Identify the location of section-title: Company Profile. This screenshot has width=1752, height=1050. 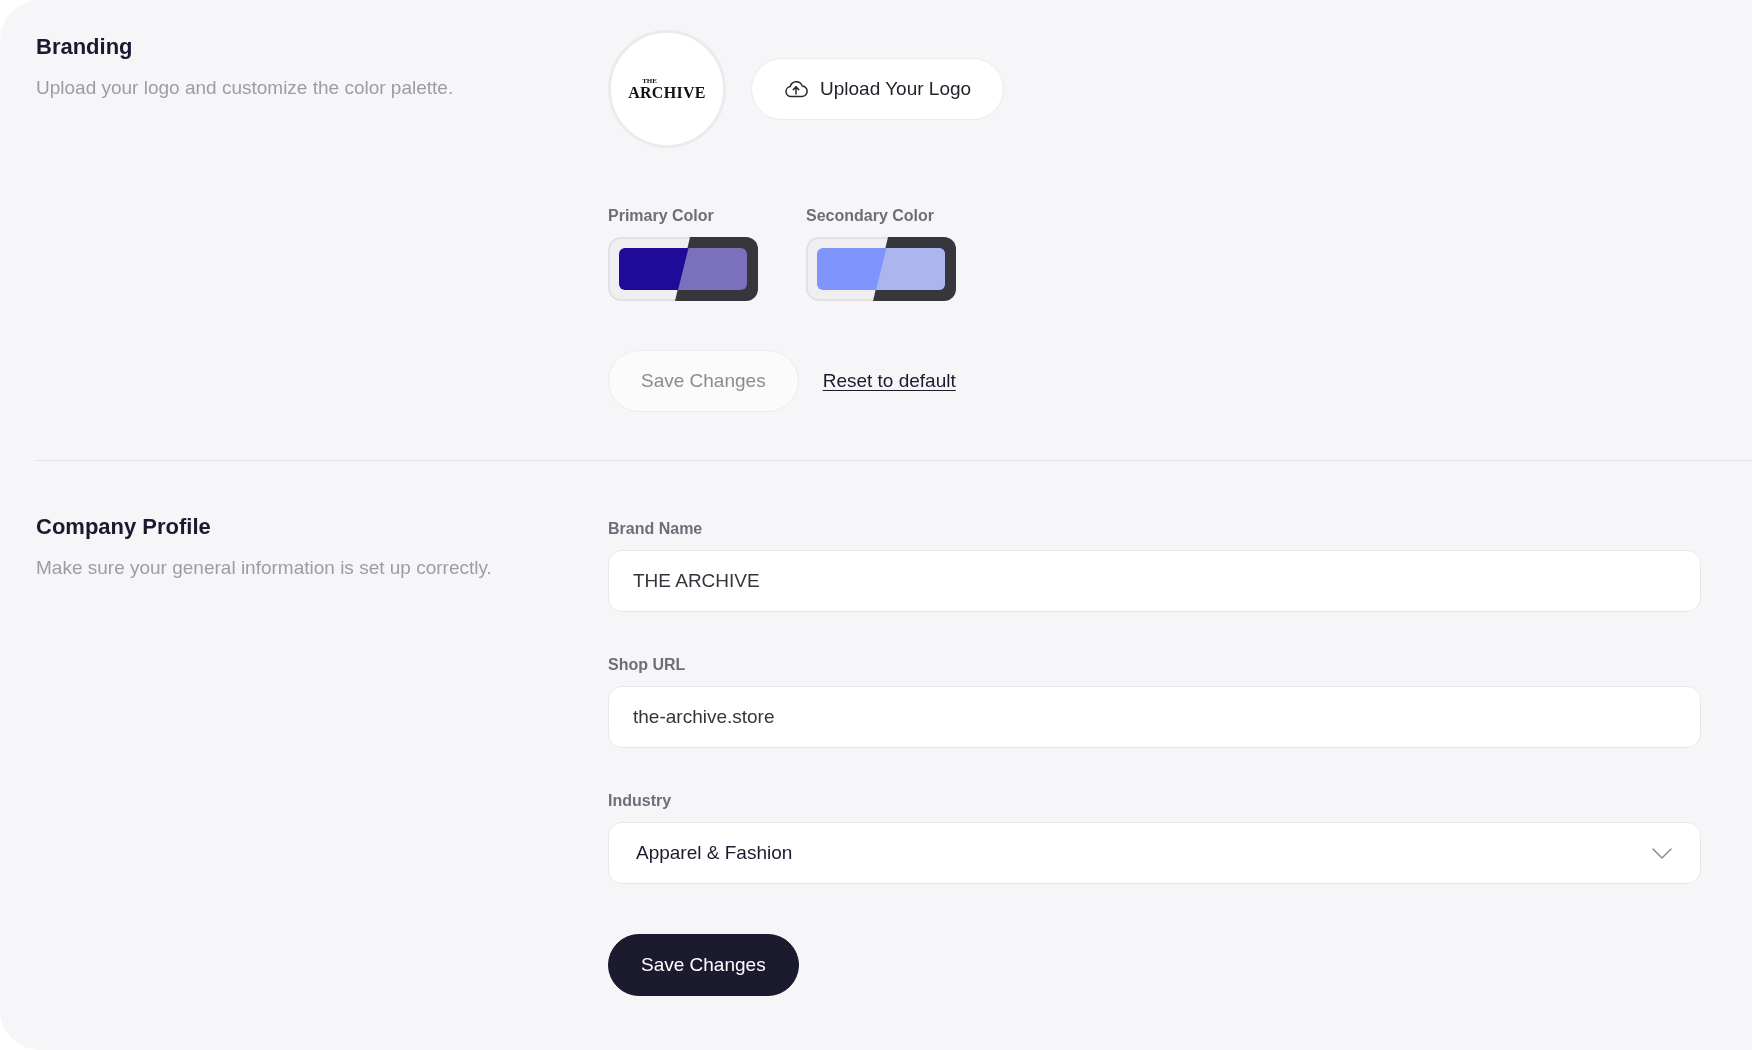
(123, 527).